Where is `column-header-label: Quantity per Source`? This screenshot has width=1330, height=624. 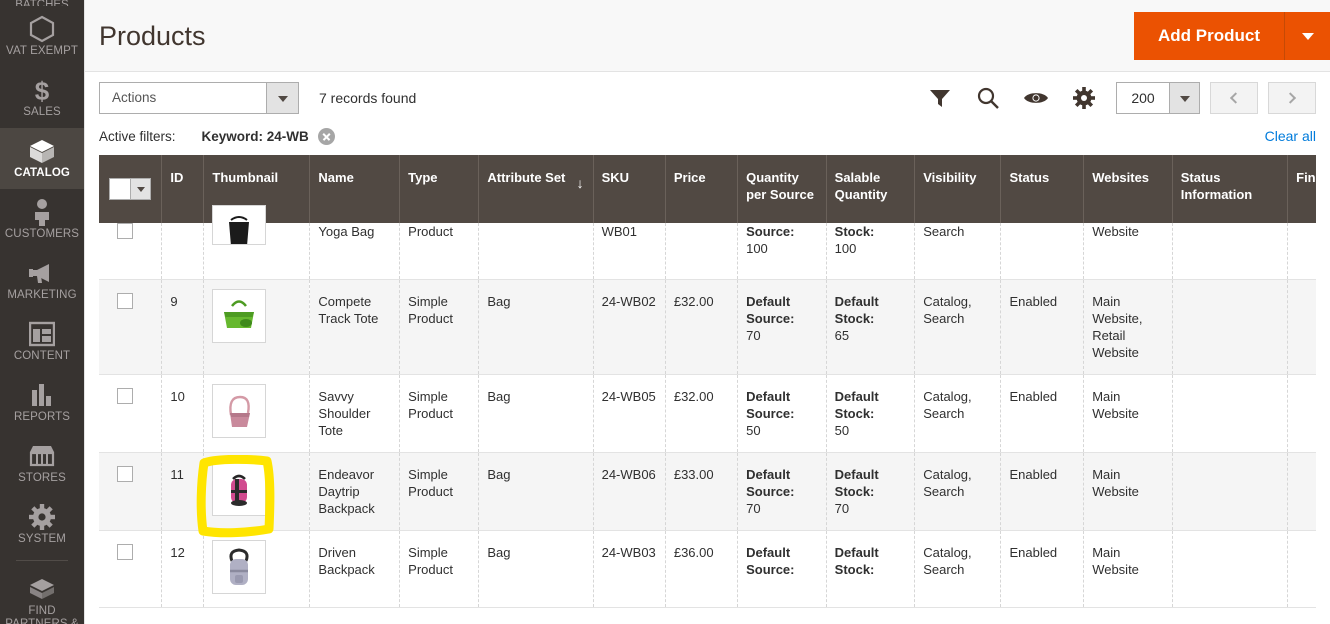
column-header-label: Quantity per Source is located at coordinates (780, 186).